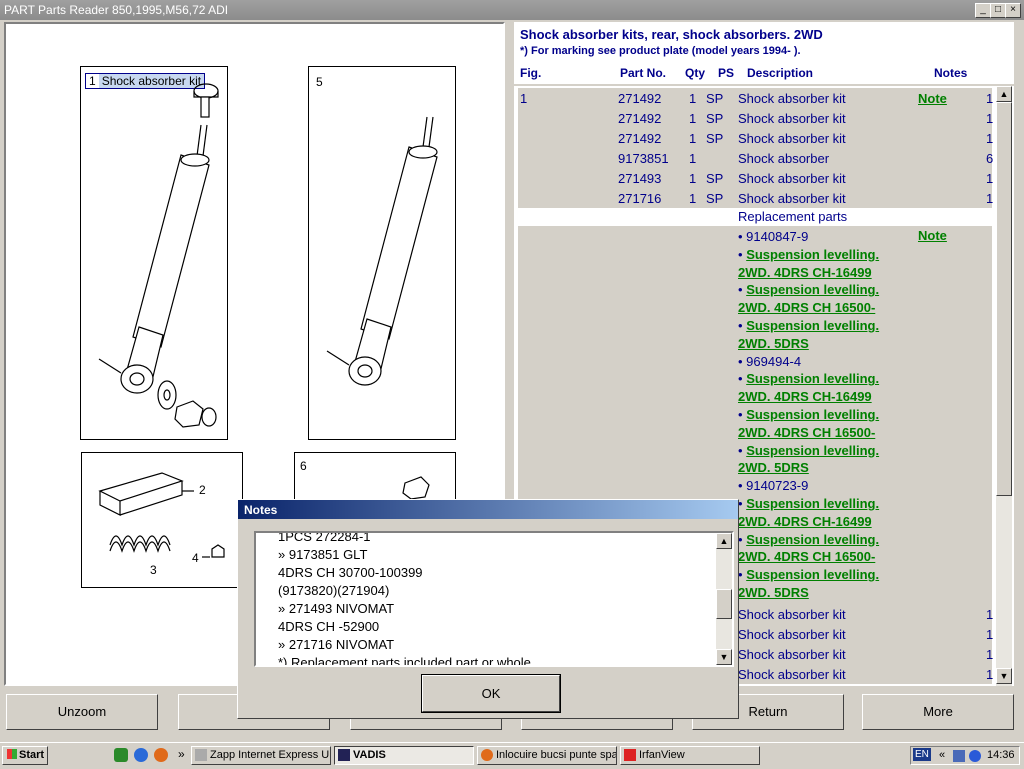  I want to click on system-tray: EN « 14:36, so click(965, 755).